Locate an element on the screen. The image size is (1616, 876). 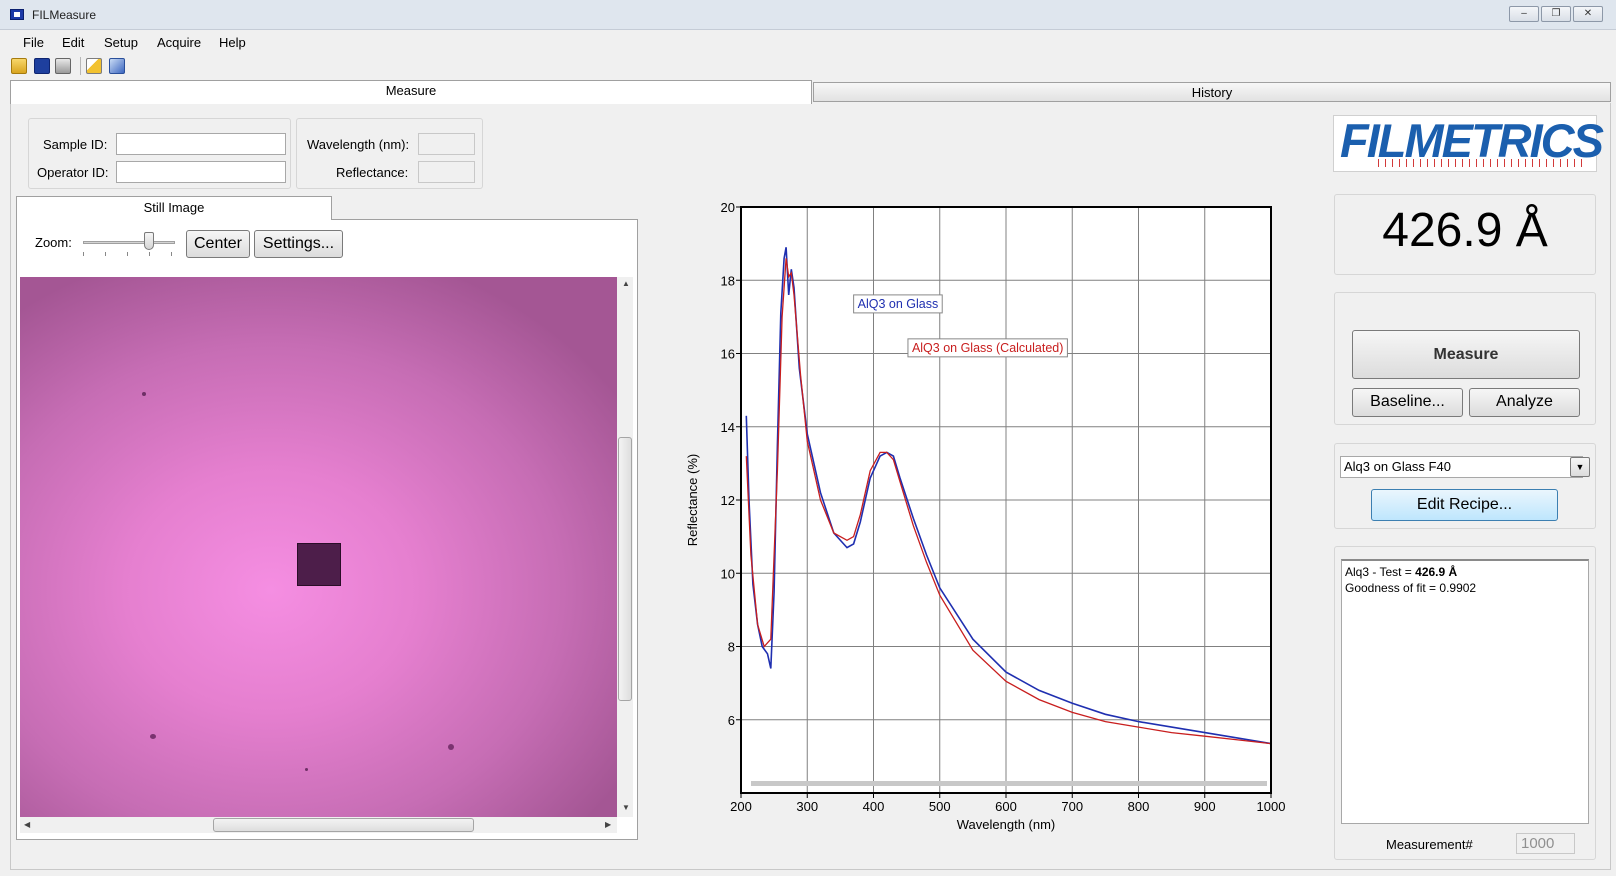
y-tick-label: 6 is located at coordinates (731, 720).